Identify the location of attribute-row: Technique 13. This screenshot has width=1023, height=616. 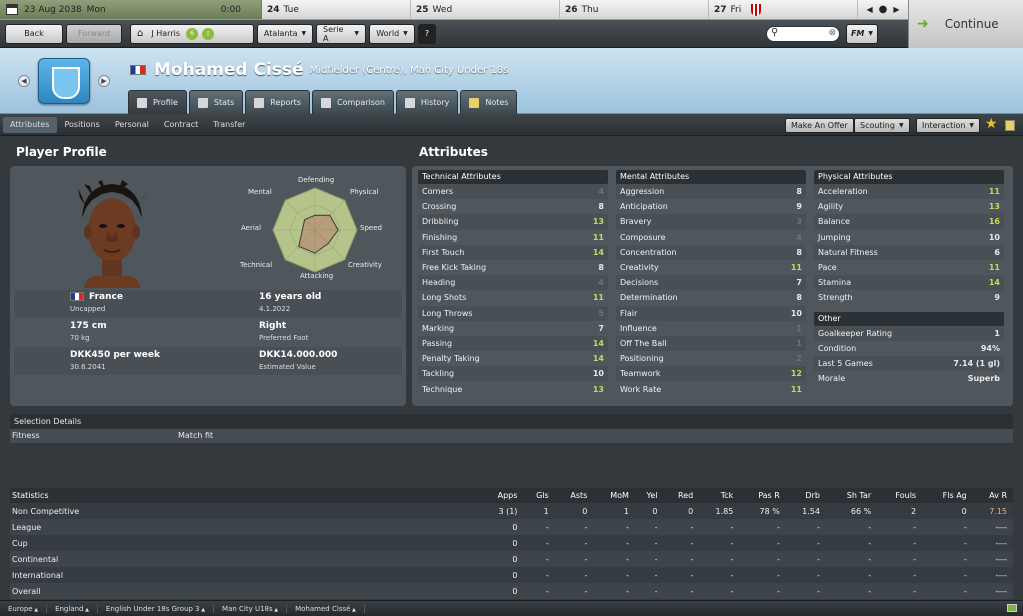
(513, 388).